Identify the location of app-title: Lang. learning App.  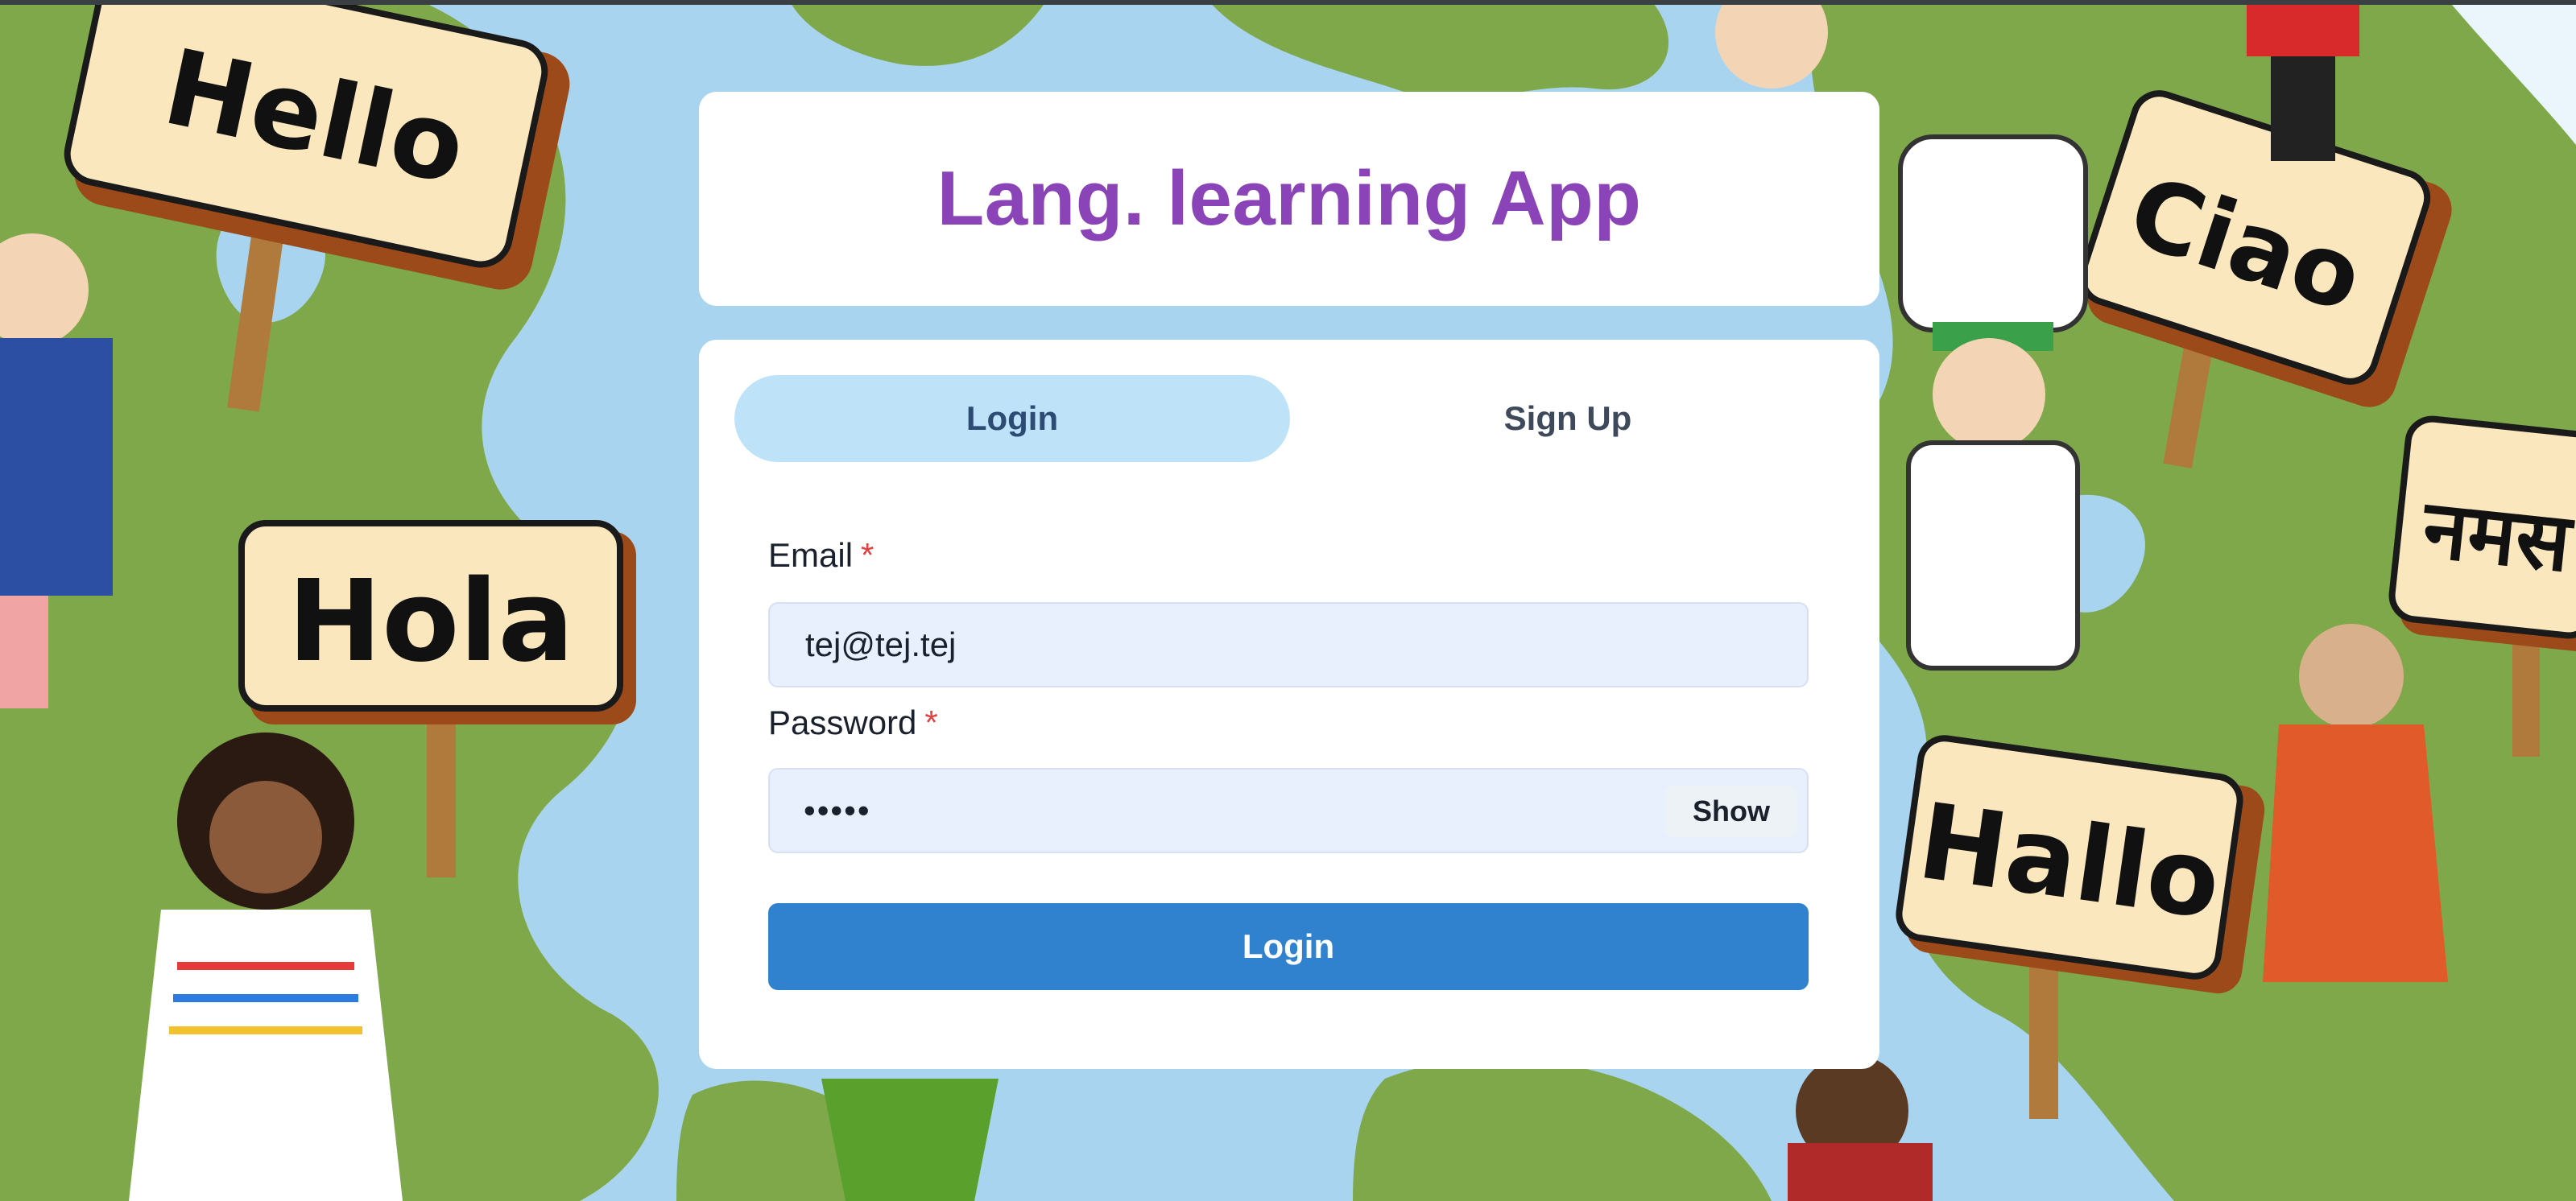
(1290, 198).